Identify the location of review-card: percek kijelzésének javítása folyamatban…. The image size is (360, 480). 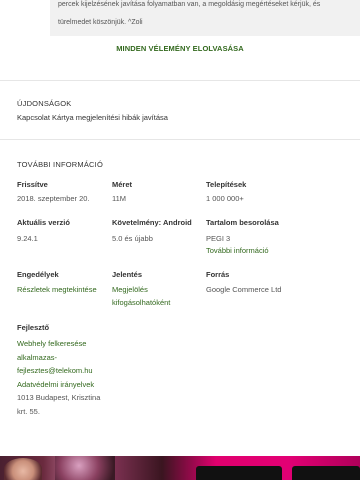
(205, 18).